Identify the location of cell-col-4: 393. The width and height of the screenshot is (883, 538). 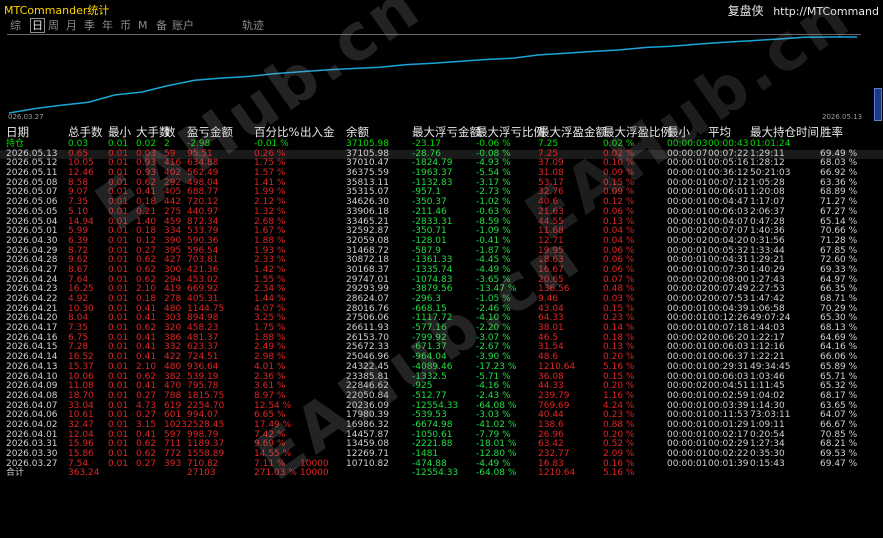
(173, 463).